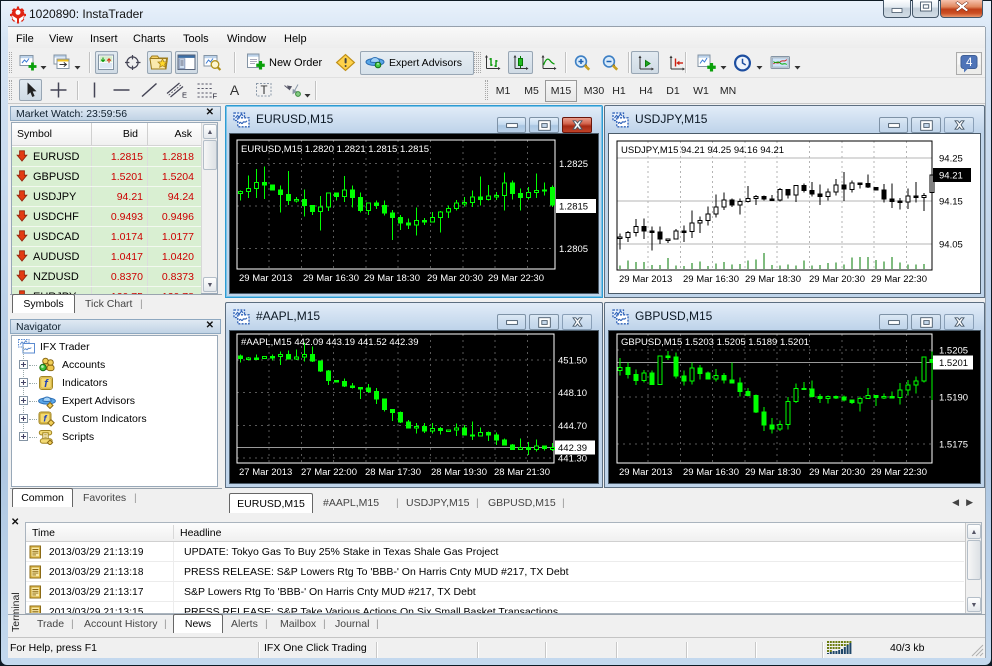  What do you see at coordinates (184, 95) in the screenshot?
I see `svg-text: E` at bounding box center [184, 95].